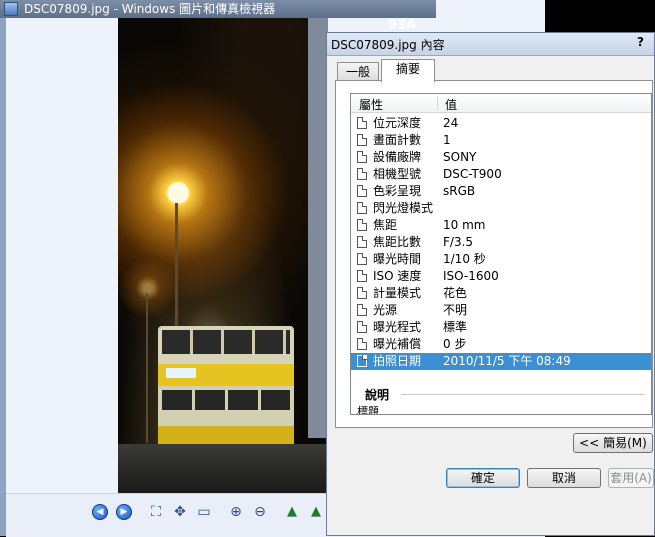  Describe the element at coordinates (451, 104) in the screenshot. I see `column-header-value: 值` at that location.